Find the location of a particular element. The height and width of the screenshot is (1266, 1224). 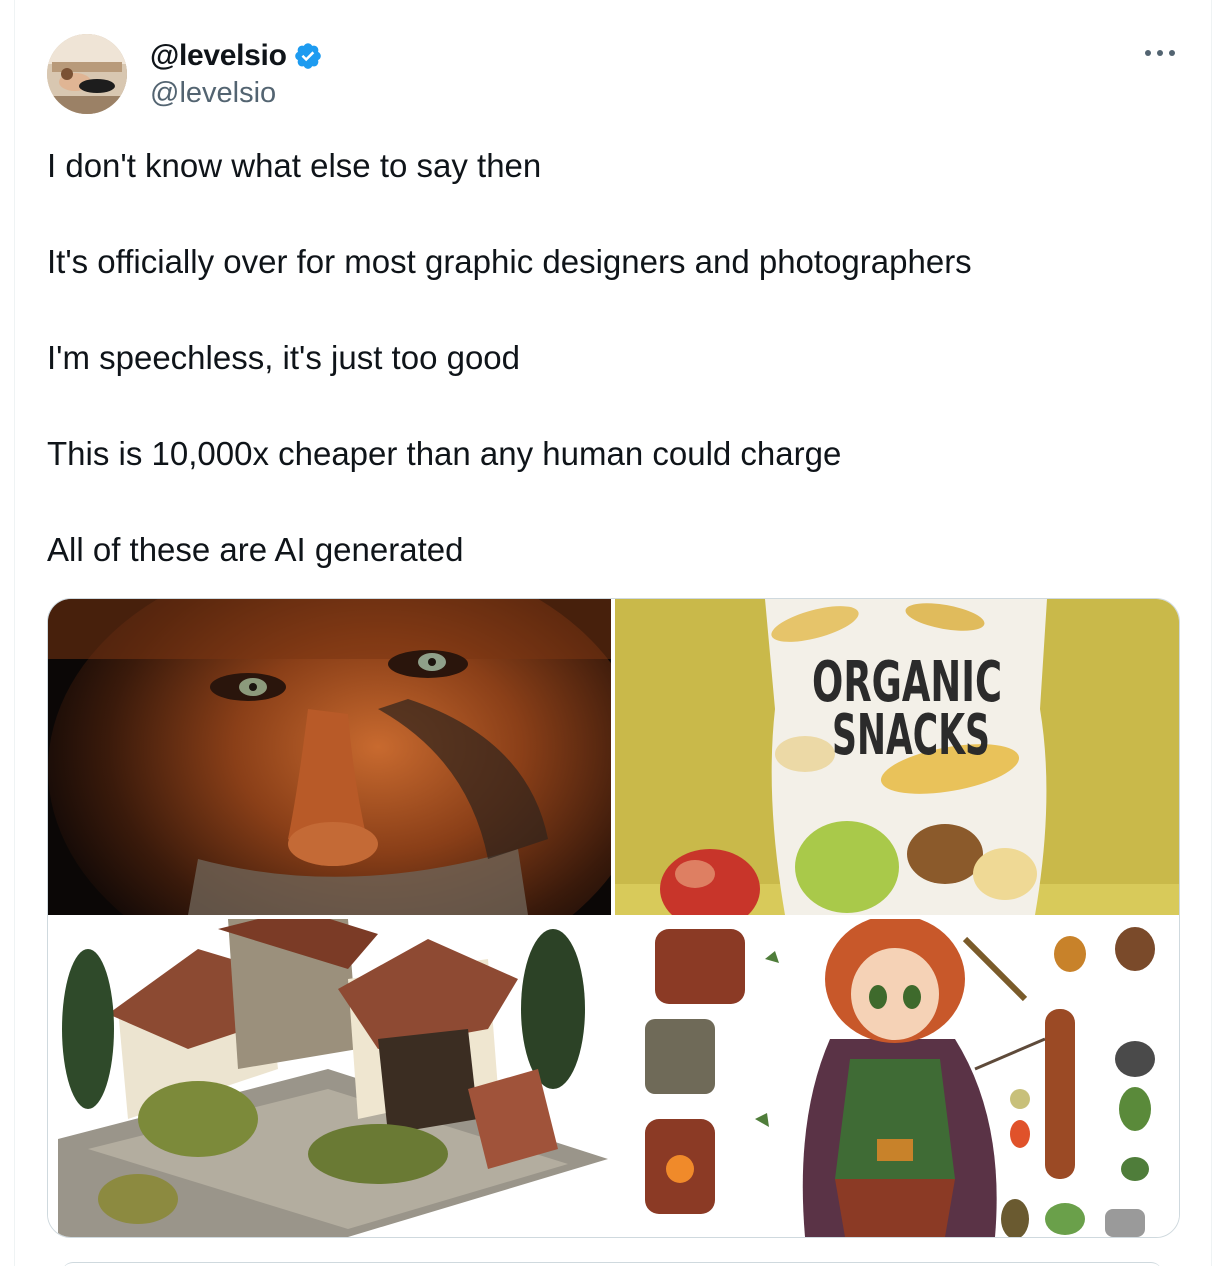

old-man-portrait-image is located at coordinates (329, 757).